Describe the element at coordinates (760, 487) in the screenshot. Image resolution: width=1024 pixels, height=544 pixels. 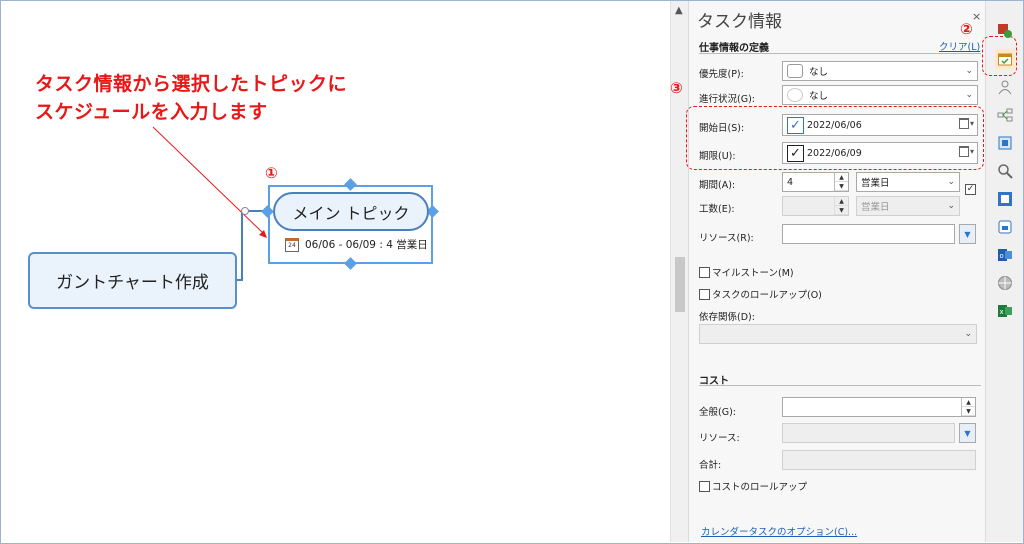
I see `cost-rollup-text: コストのロールアップ` at that location.